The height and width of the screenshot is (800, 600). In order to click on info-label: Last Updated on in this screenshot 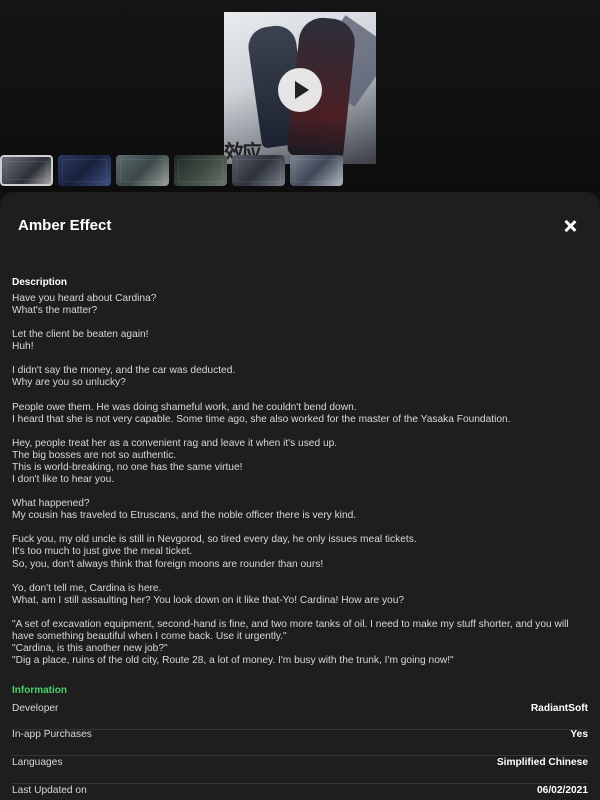, I will do `click(49, 790)`.